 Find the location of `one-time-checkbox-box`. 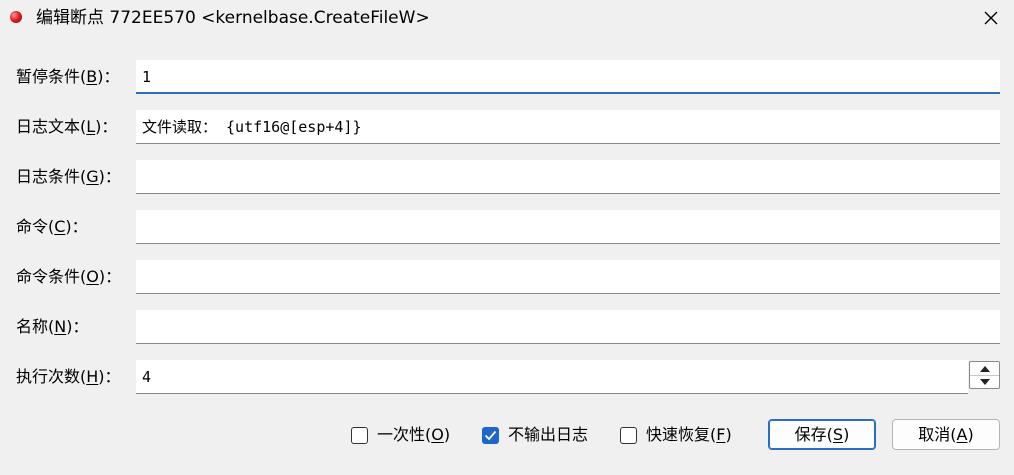

one-time-checkbox-box is located at coordinates (359, 435).